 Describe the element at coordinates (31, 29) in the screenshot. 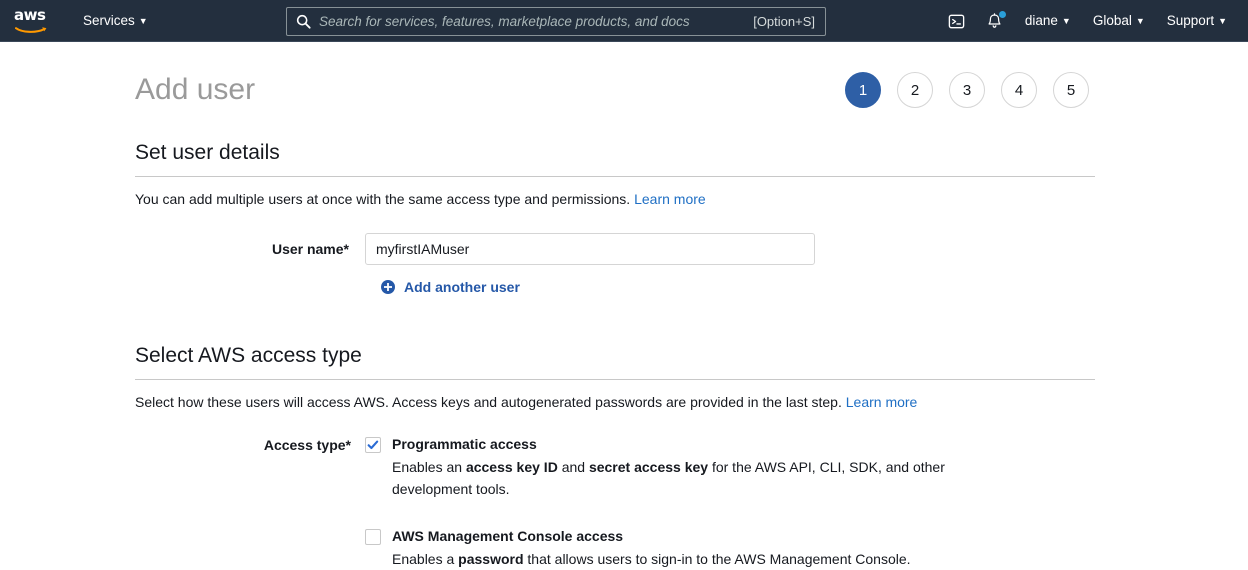

I see `aws-logo-smile-icon` at that location.